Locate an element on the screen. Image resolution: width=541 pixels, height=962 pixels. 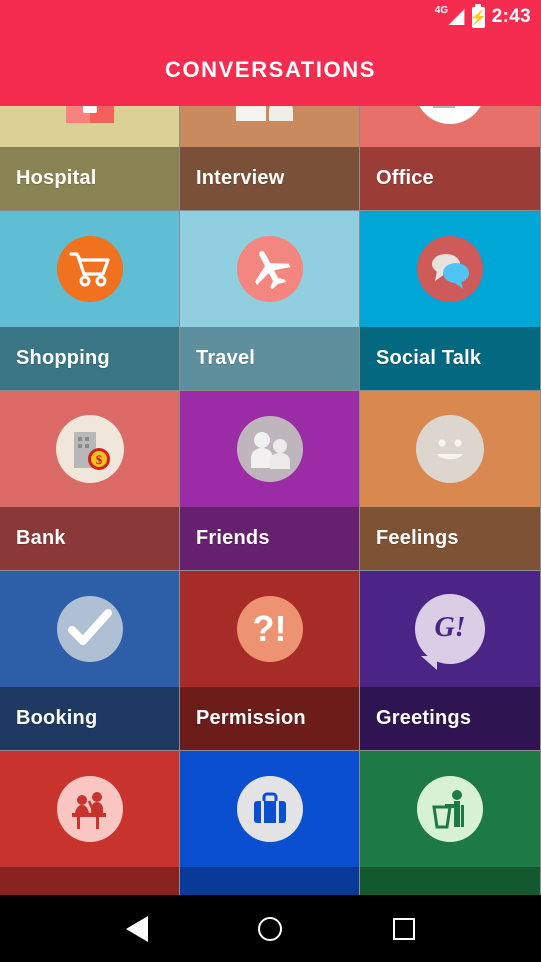
tile-label-text: Feelings is located at coordinates (417, 538).